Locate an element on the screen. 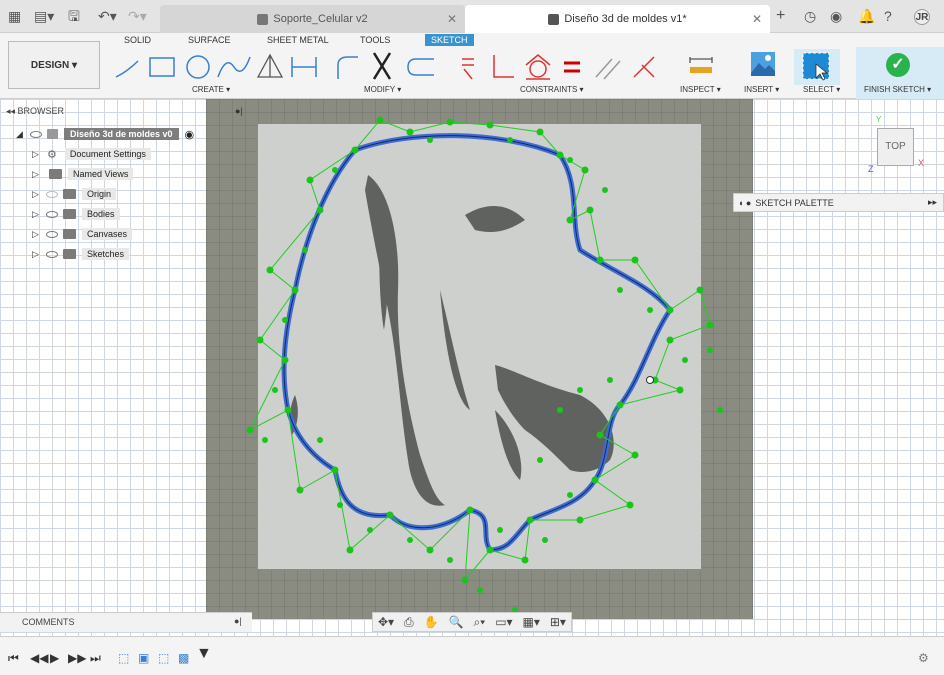  document-icon is located at coordinates (554, 19).